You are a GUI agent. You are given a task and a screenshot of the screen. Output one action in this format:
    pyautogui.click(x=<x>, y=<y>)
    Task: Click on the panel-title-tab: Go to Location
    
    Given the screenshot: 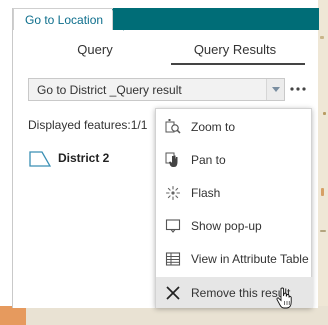 What is the action you would take?
    pyautogui.click(x=68, y=19)
    